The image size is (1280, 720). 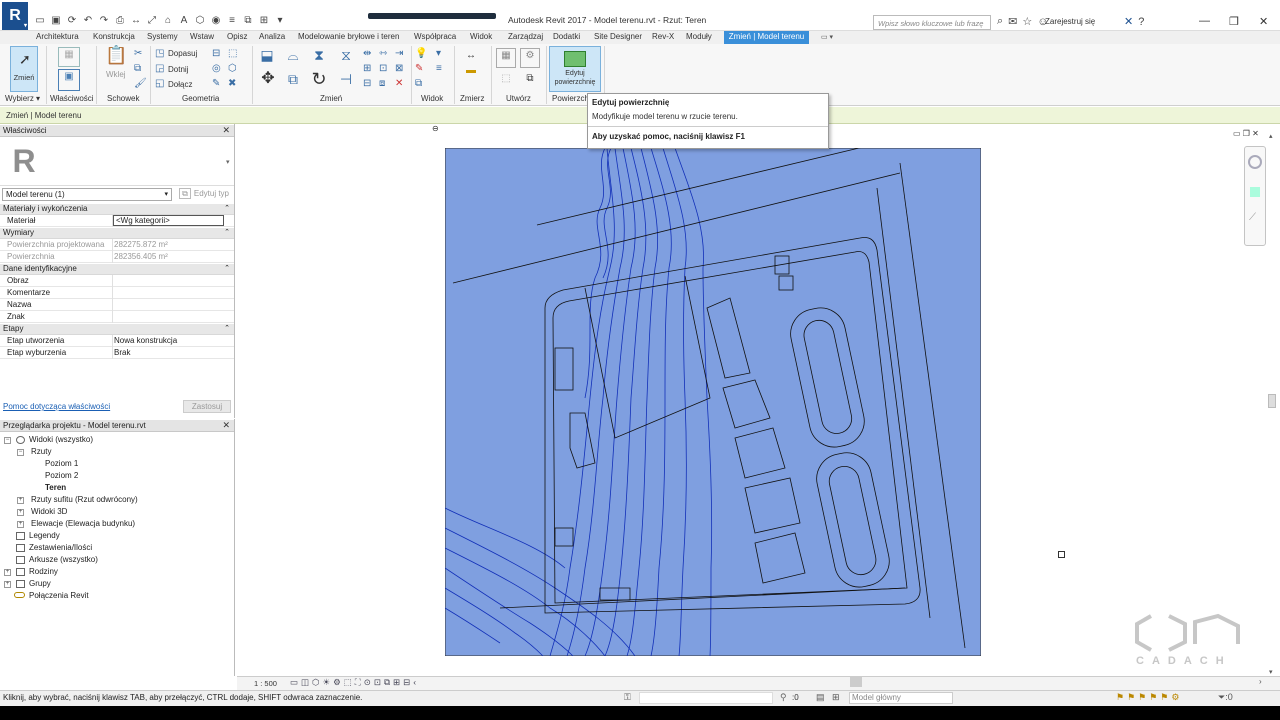 I want to click on tab-modules: Moduły, so click(x=699, y=37).